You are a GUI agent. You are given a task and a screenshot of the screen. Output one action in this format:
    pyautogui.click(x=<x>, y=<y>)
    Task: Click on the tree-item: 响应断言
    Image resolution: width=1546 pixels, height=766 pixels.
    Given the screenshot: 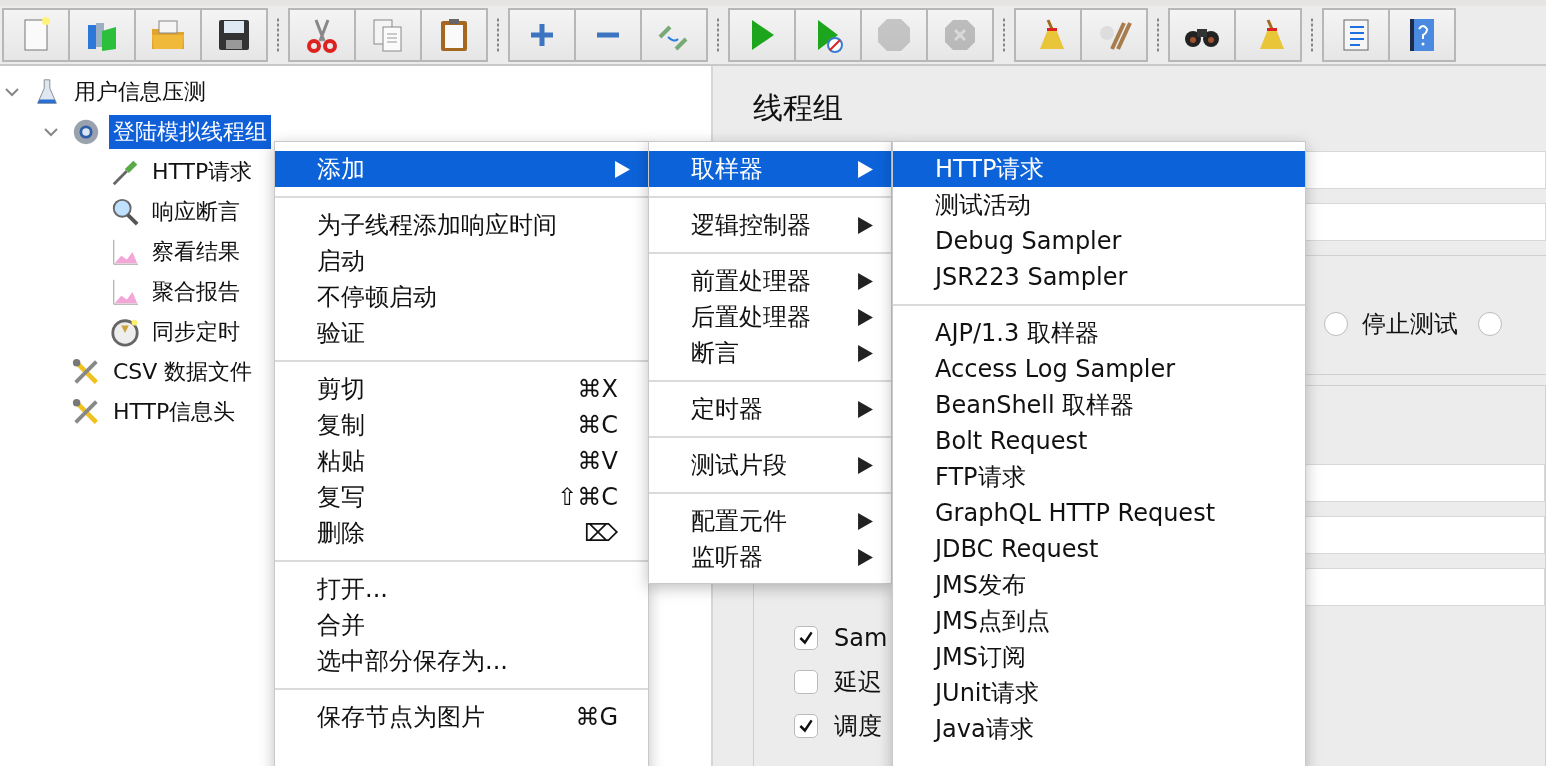 What is the action you would take?
    pyautogui.click(x=196, y=212)
    